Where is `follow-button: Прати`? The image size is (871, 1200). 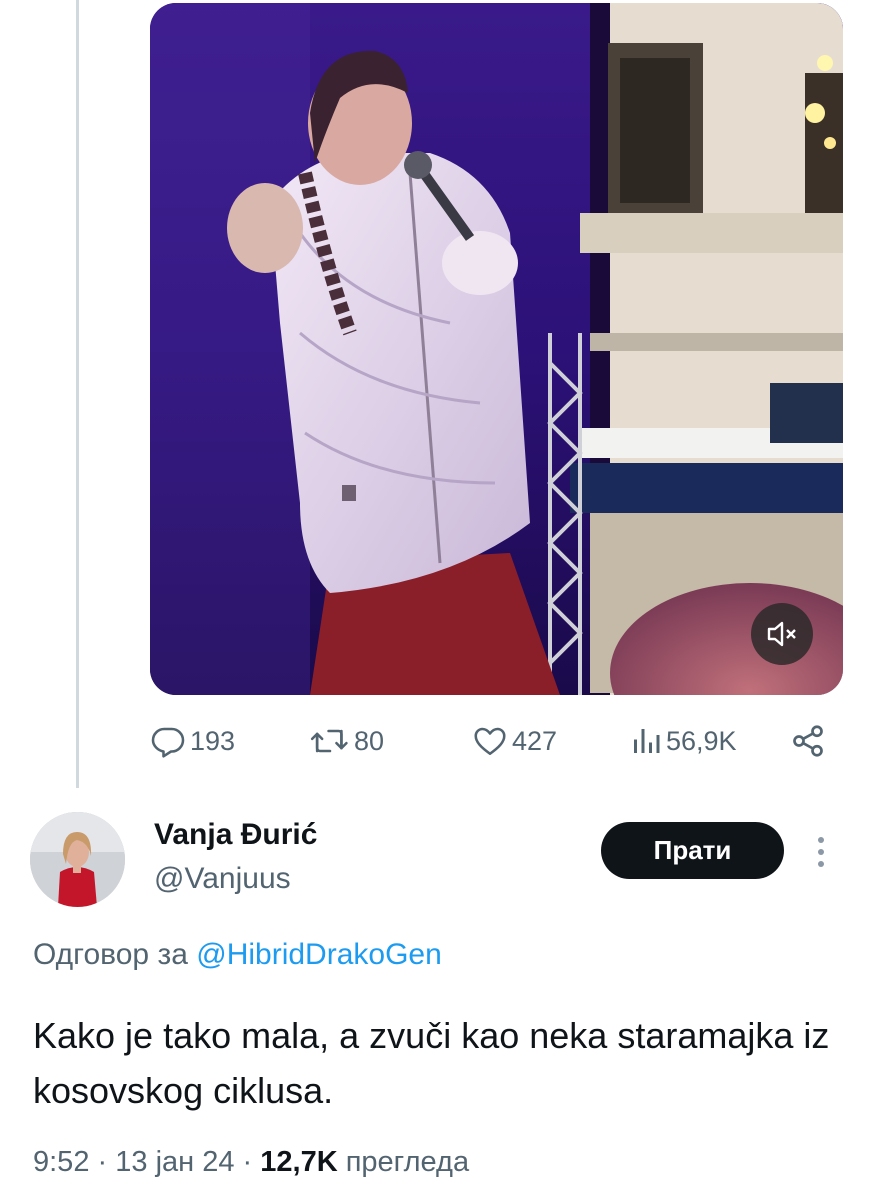
follow-button: Прати is located at coordinates (692, 850).